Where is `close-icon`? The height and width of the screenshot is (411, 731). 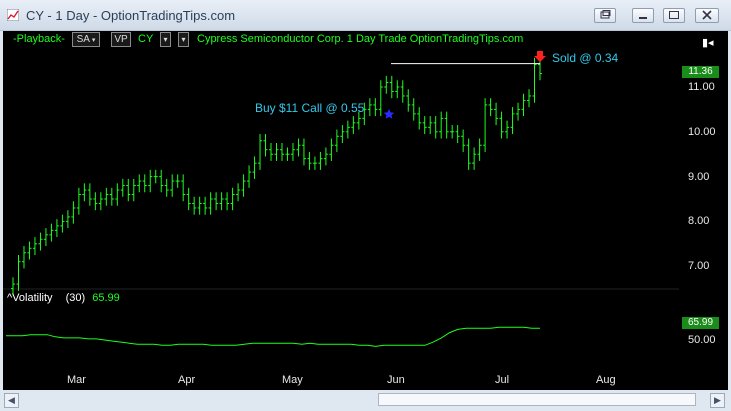 close-icon is located at coordinates (707, 15).